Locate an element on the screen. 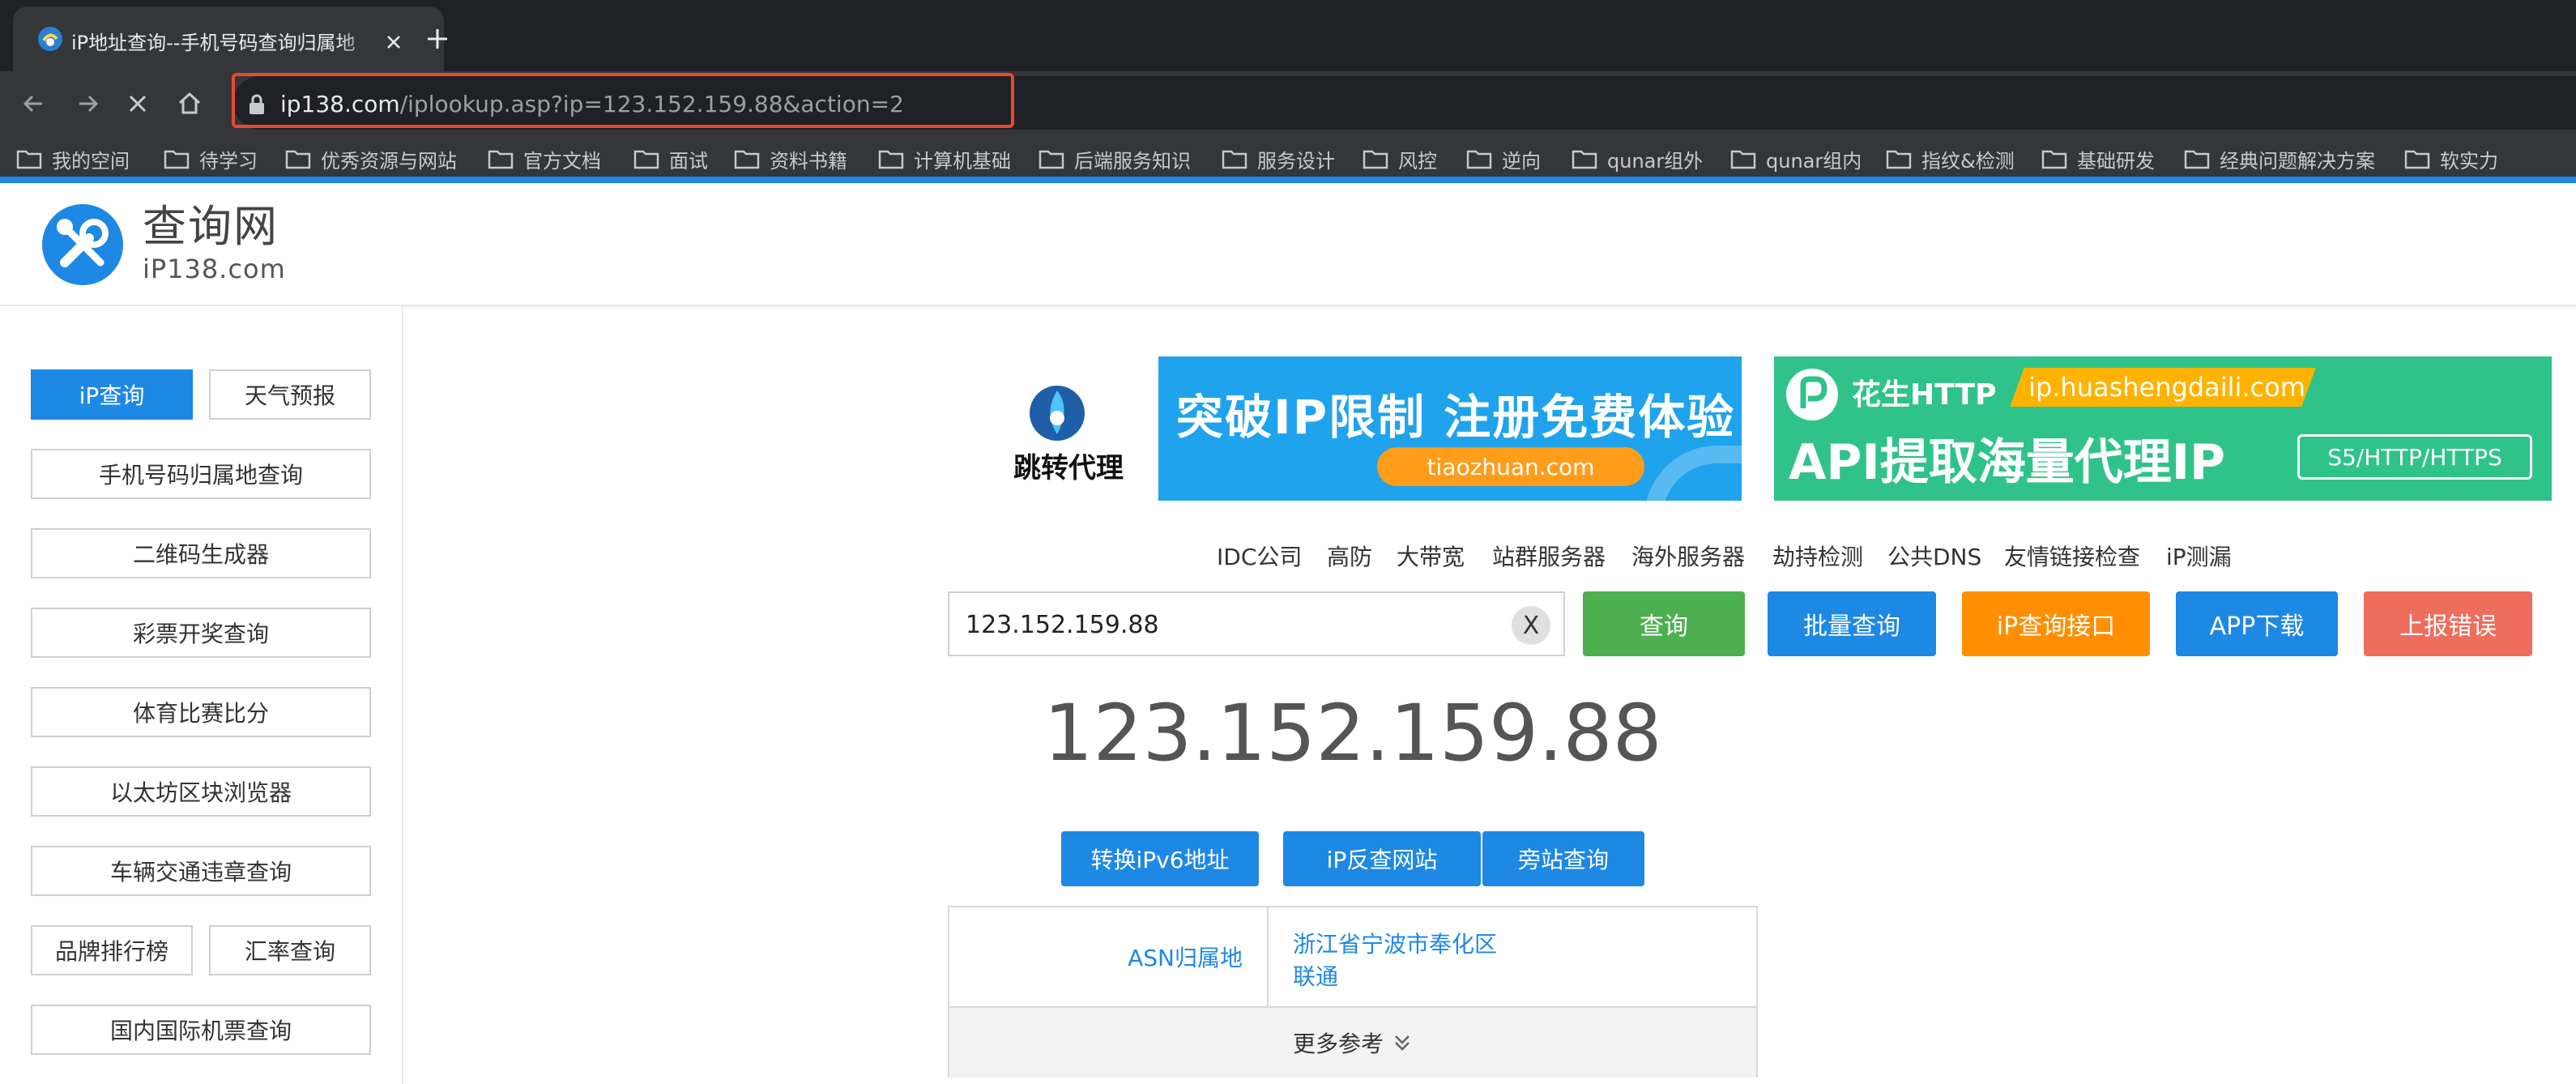 The width and height of the screenshot is (2576, 1084). bookmark-folder: 软实力 is located at coordinates (2451, 159).